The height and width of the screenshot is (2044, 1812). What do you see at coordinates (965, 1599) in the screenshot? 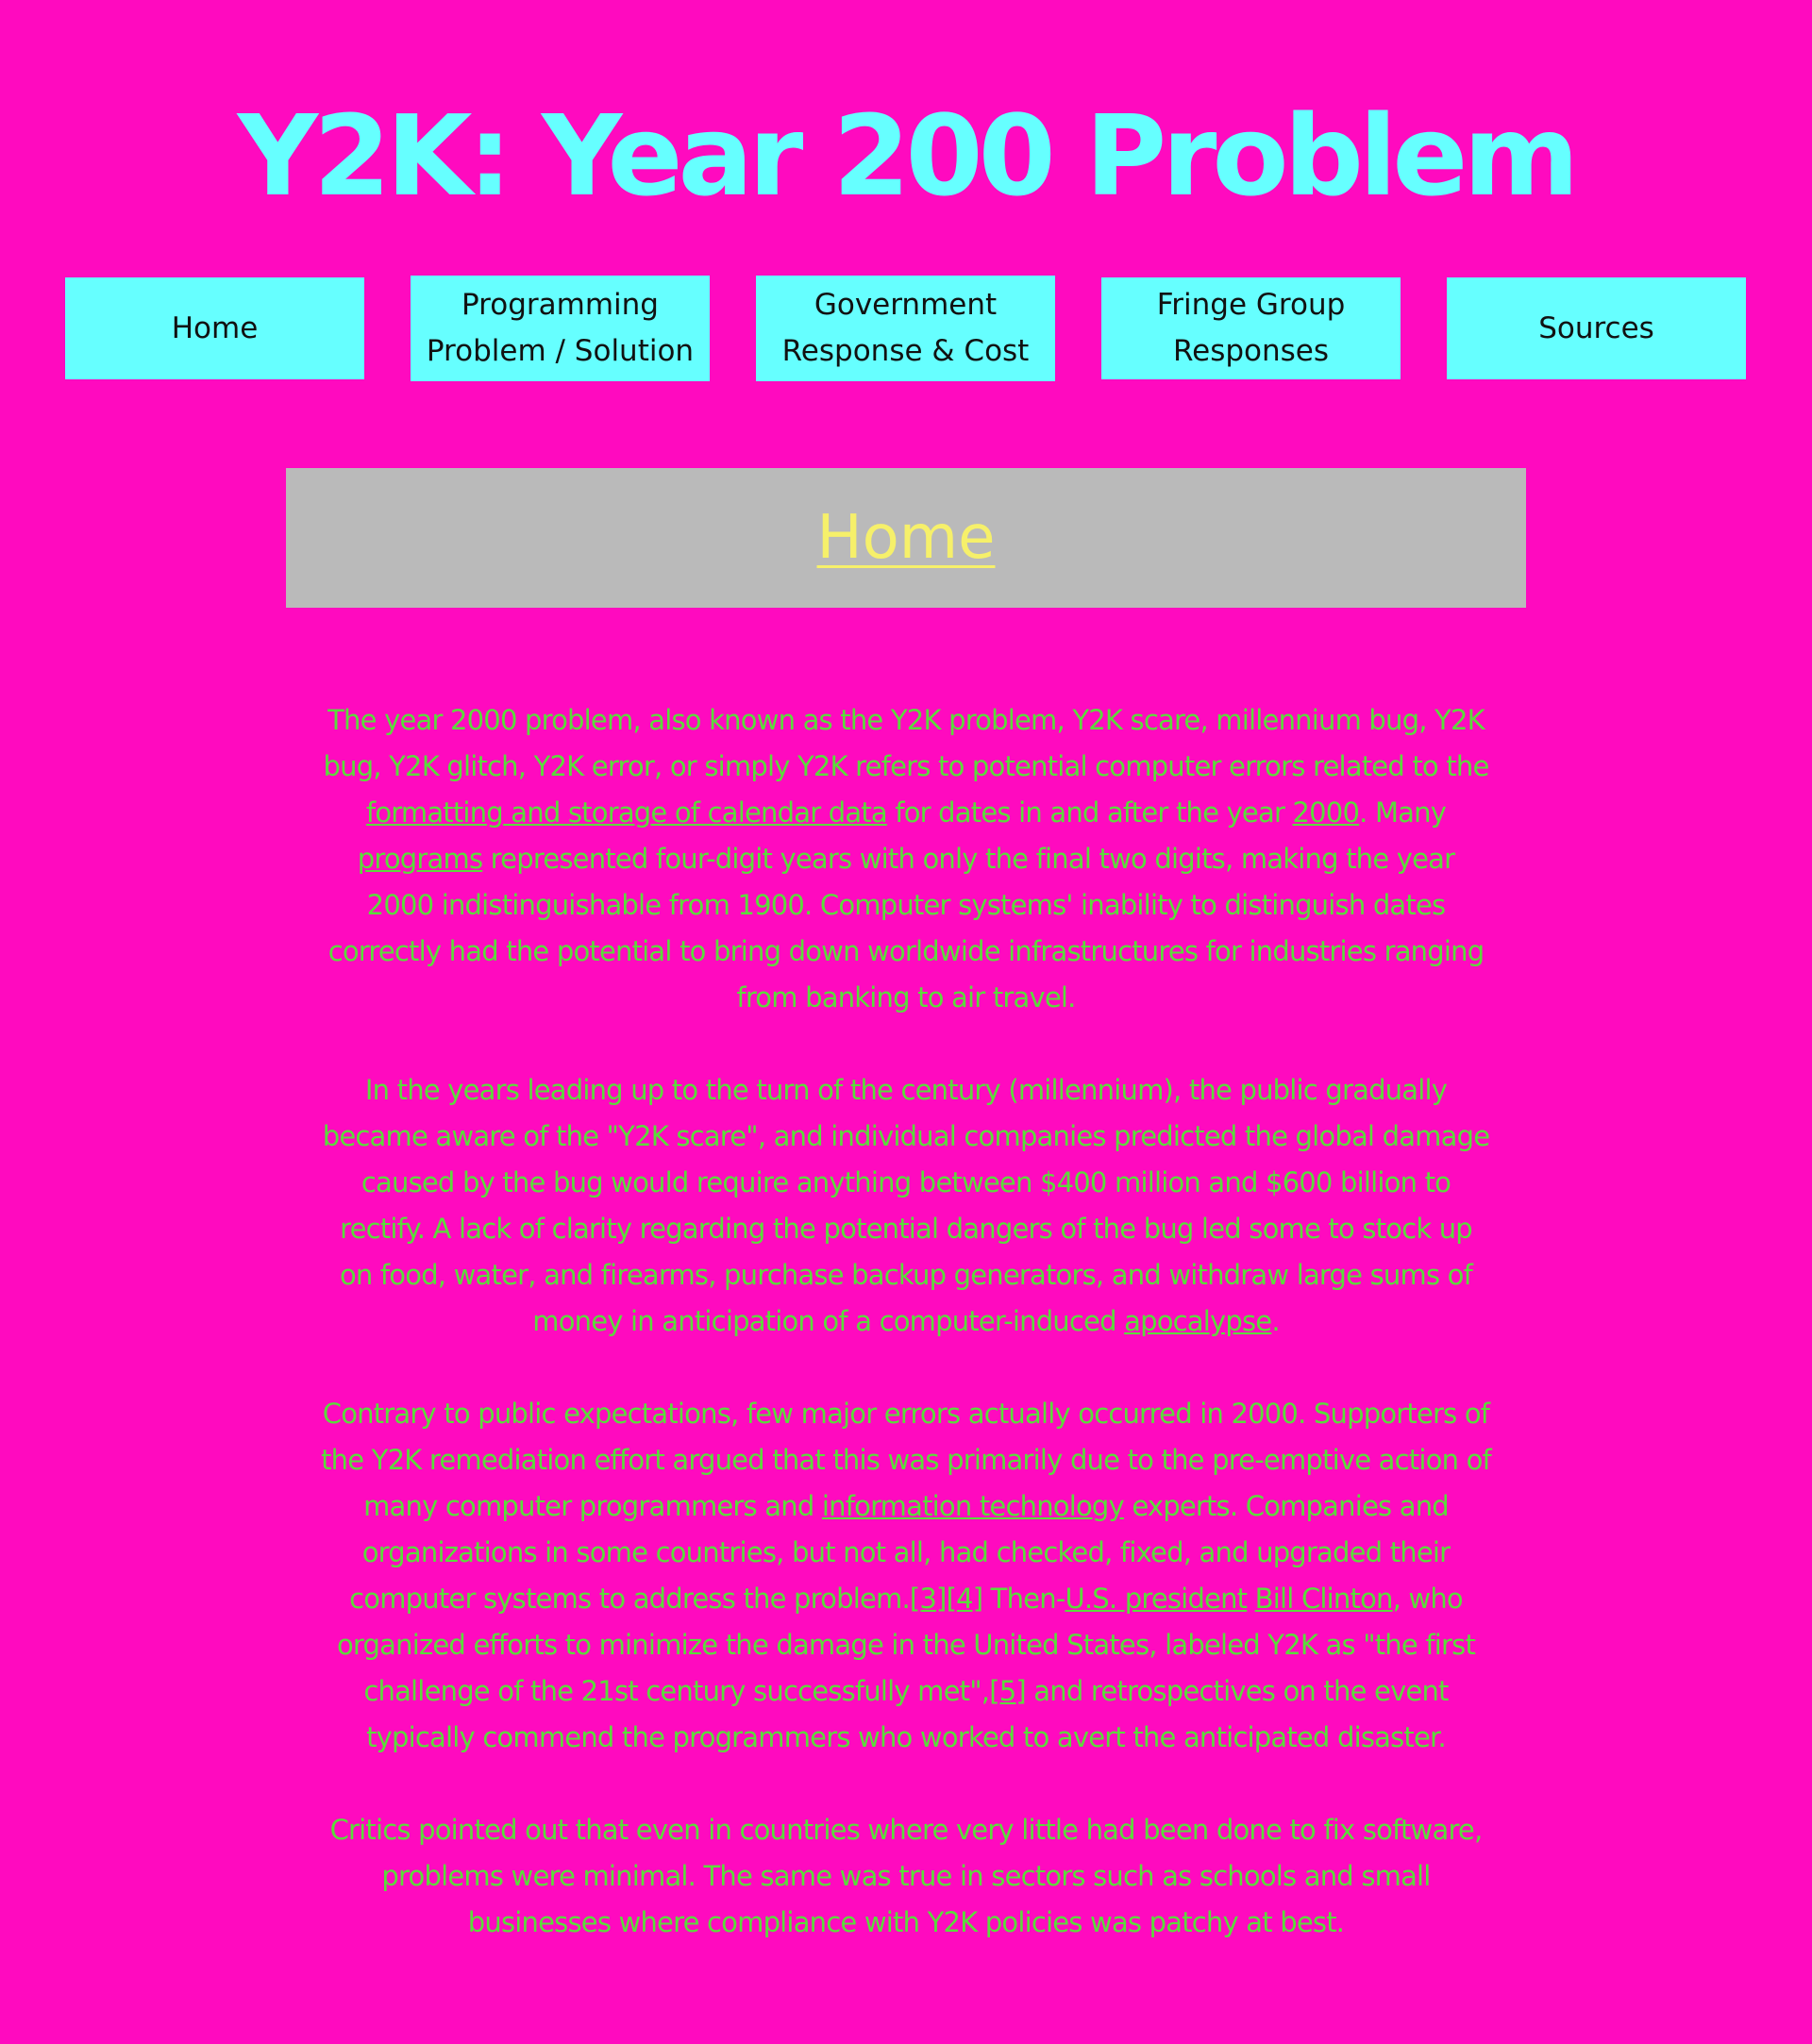
I see `ref-4-link: [4]` at bounding box center [965, 1599].